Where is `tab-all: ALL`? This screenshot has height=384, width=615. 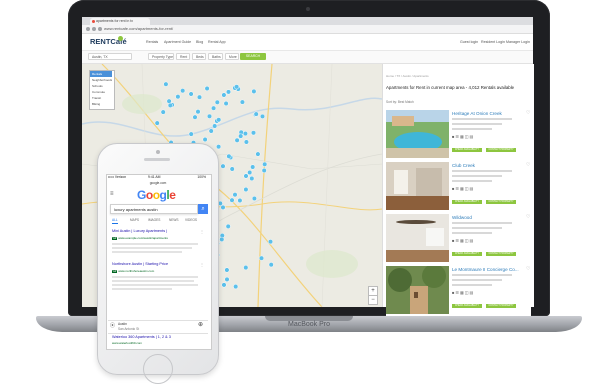
tab-all: ALL is located at coordinates (115, 220).